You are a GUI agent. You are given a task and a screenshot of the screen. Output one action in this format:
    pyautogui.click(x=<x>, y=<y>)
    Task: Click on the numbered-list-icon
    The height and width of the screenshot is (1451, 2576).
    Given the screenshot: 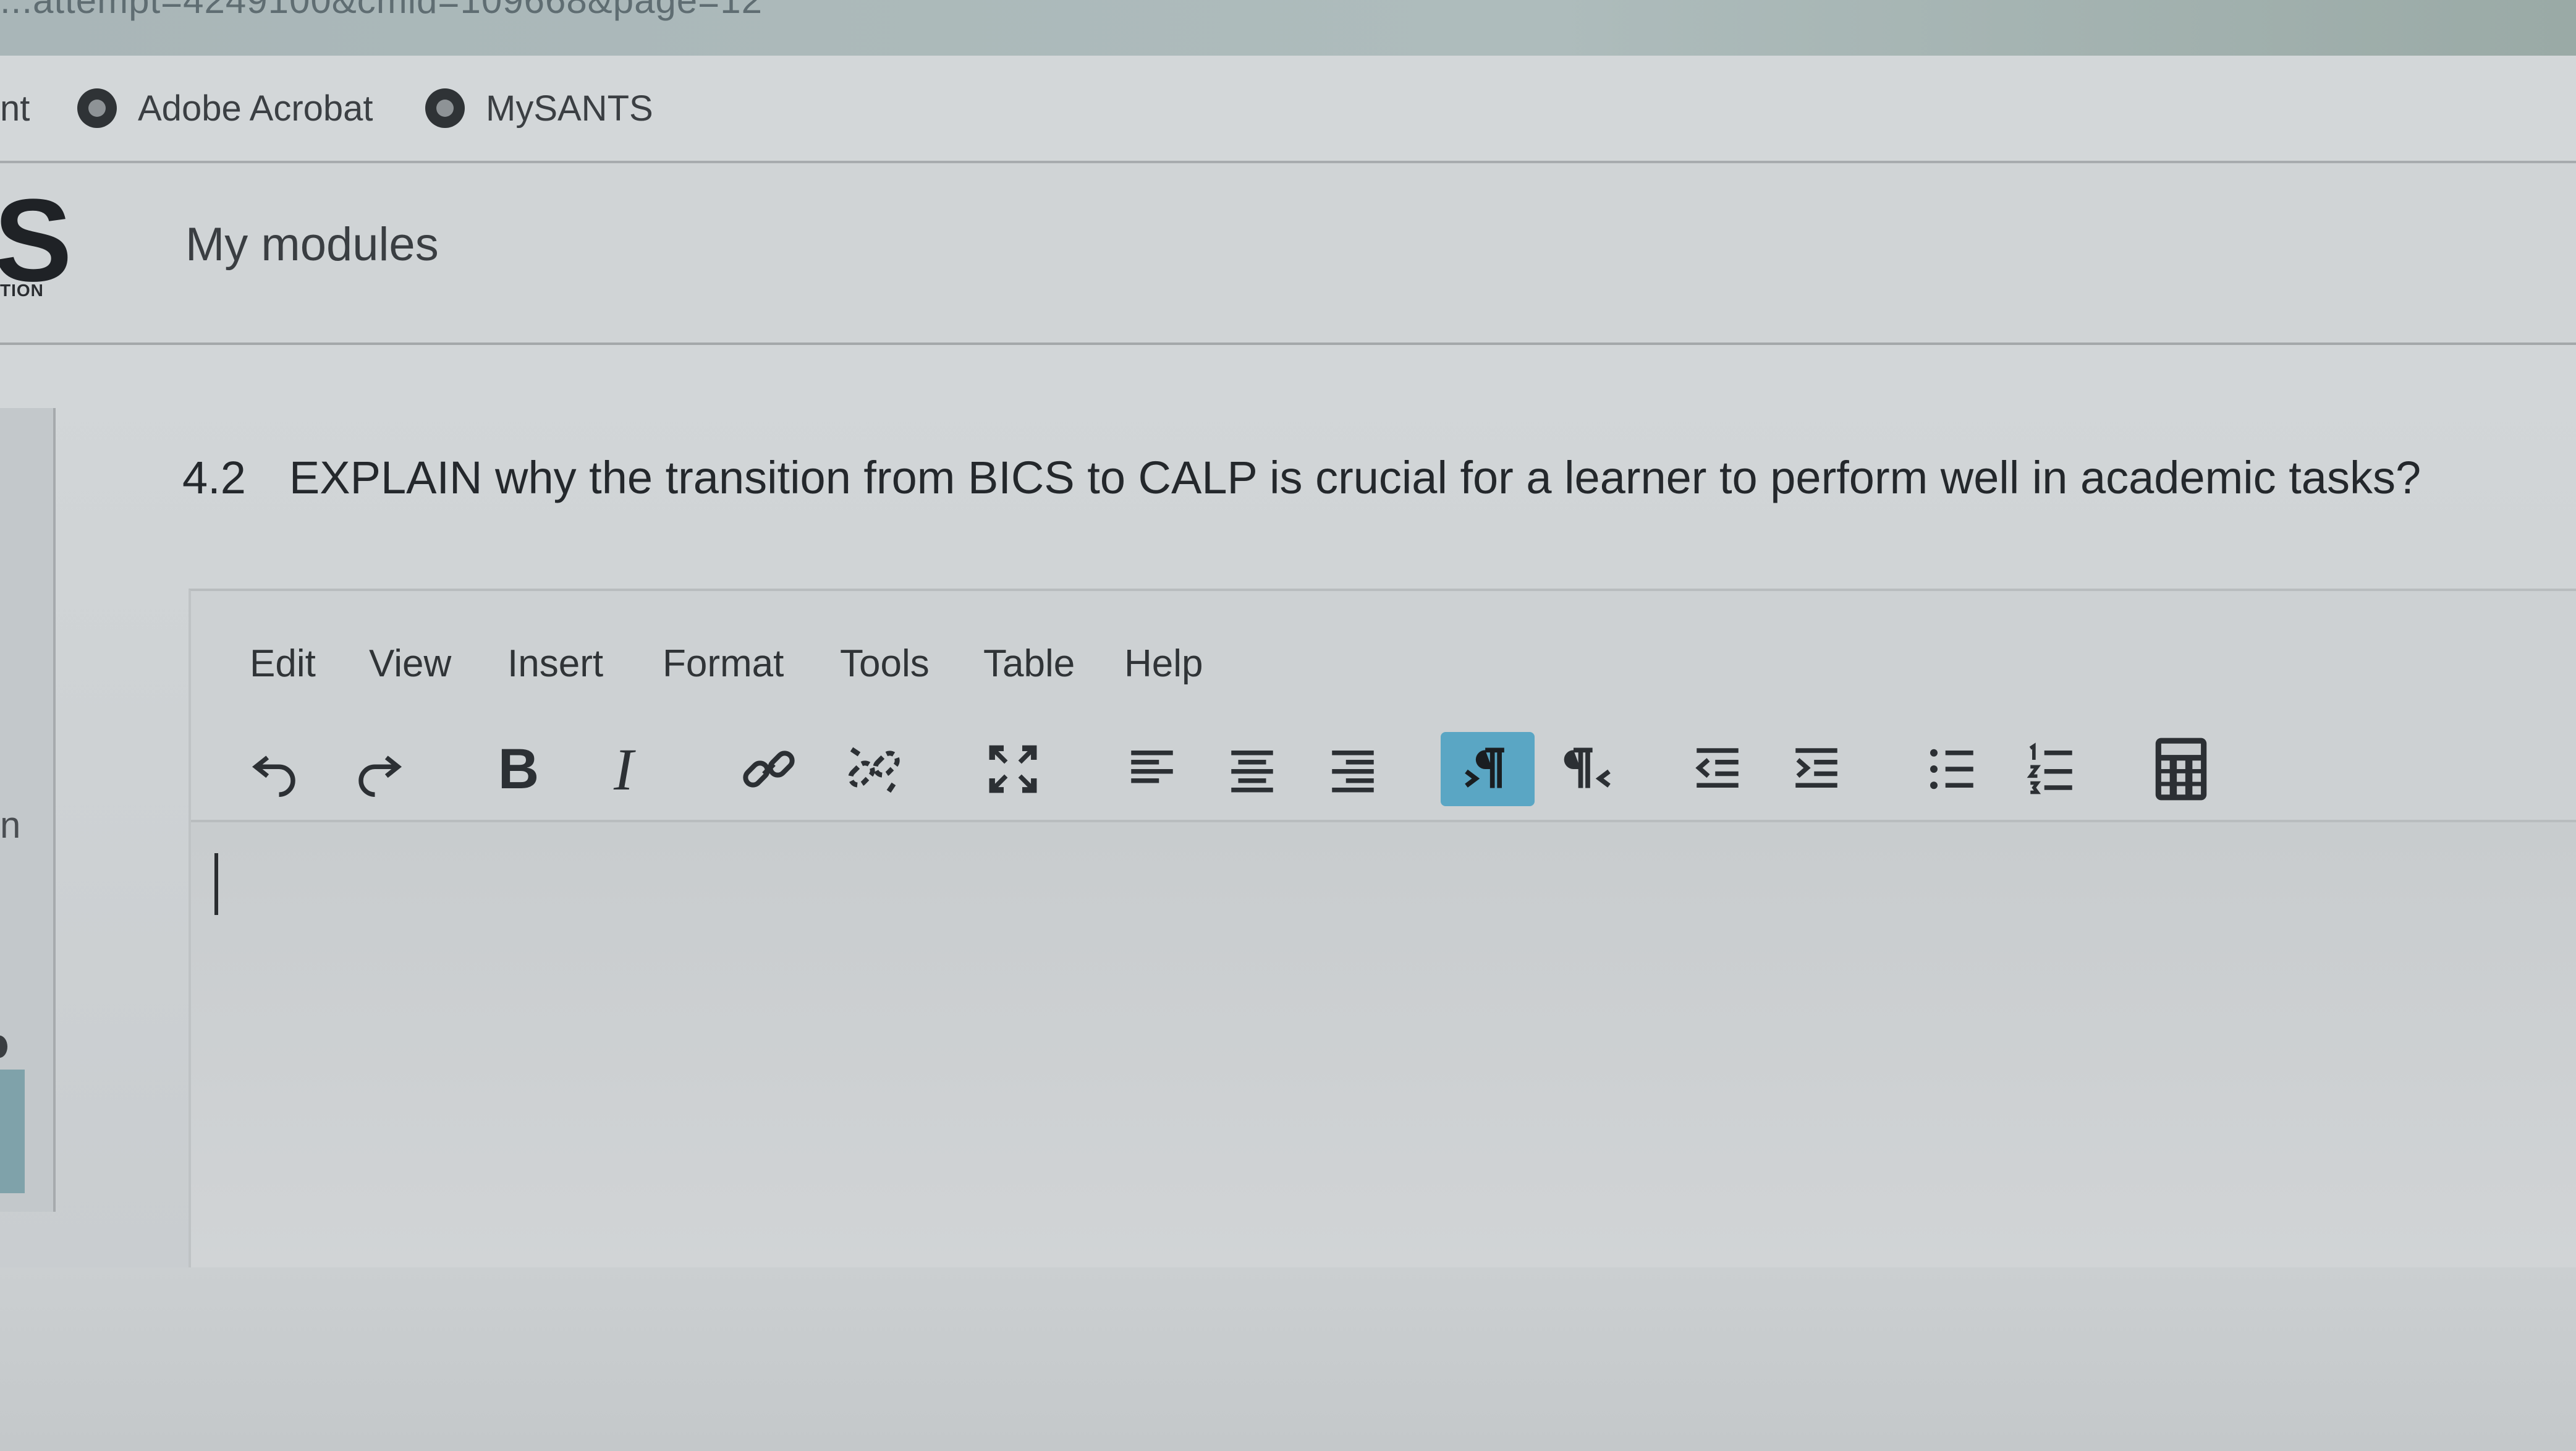 What is the action you would take?
    pyautogui.click(x=2049, y=768)
    